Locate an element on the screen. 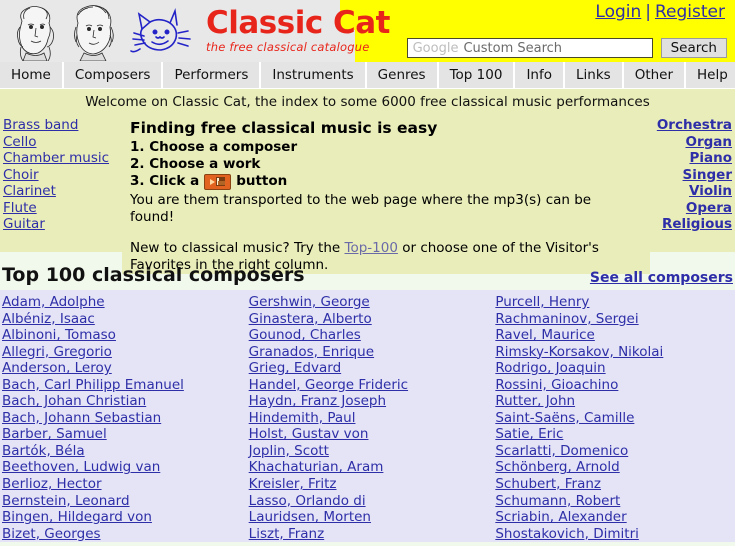 The width and height of the screenshot is (735, 546). list-item: Ravel, Maurice is located at coordinates (615, 335).